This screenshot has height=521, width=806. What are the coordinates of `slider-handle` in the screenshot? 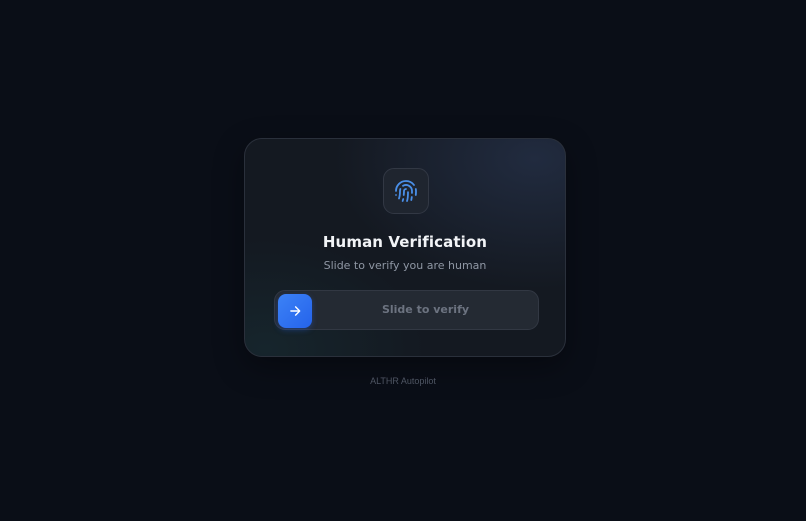 It's located at (295, 311).